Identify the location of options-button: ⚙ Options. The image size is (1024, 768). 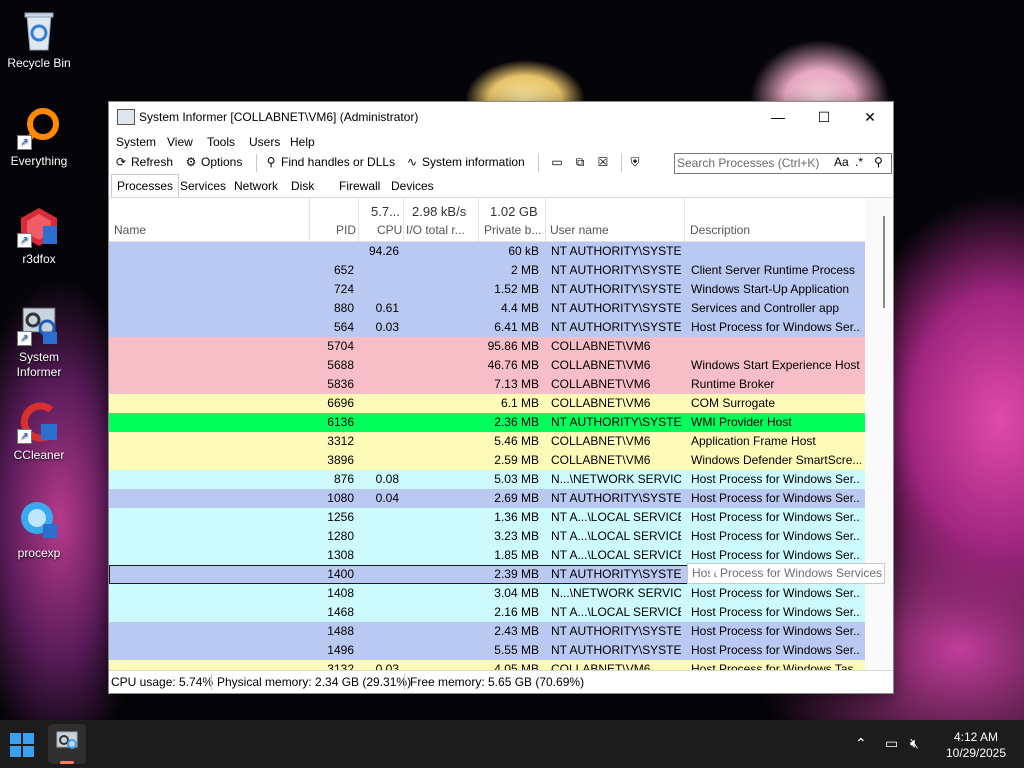
(213, 162).